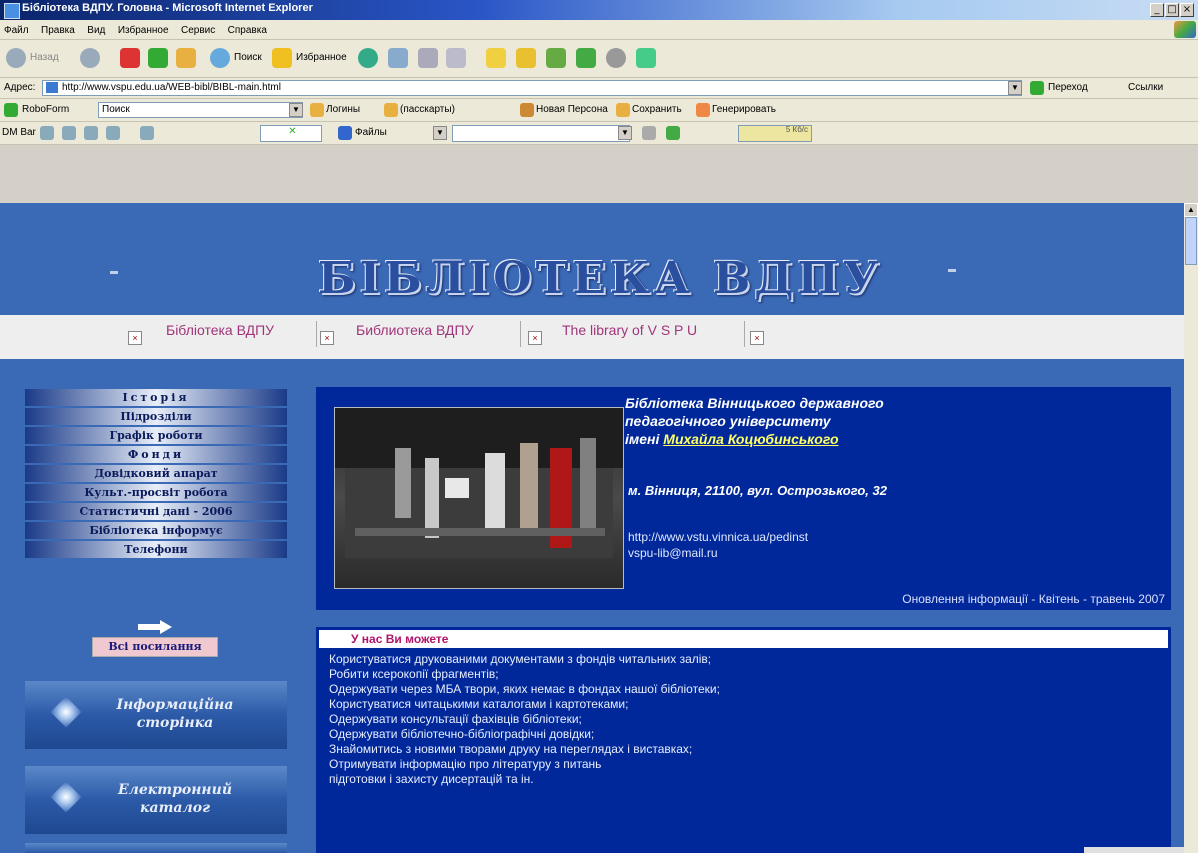 This screenshot has width=1198, height=853. I want to click on stop-icon, so click(130, 58).